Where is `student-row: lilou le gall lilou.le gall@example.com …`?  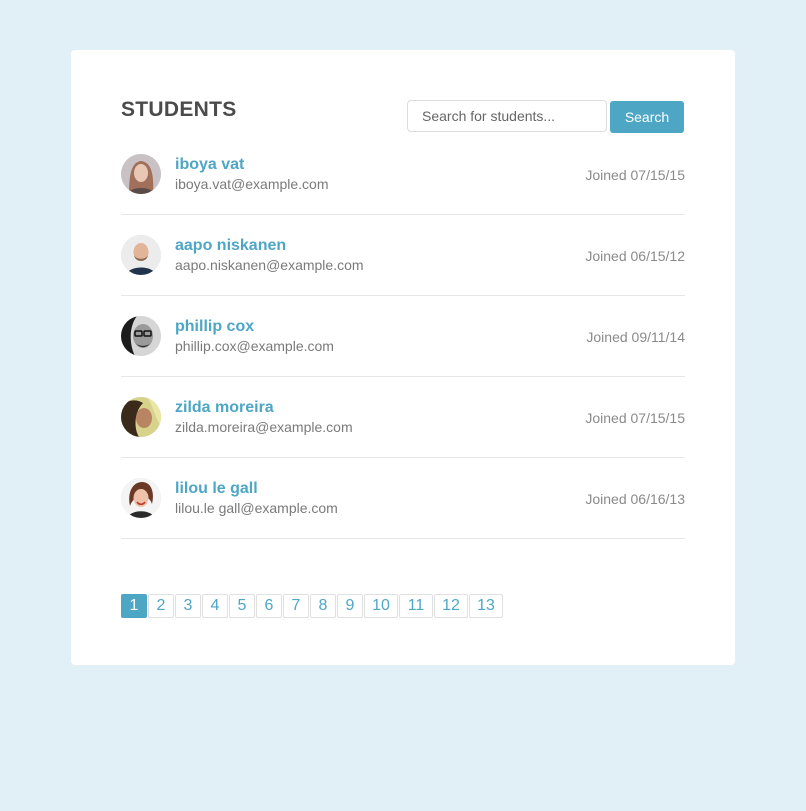 student-row: lilou le gall lilou.le gall@example.com … is located at coordinates (403, 498).